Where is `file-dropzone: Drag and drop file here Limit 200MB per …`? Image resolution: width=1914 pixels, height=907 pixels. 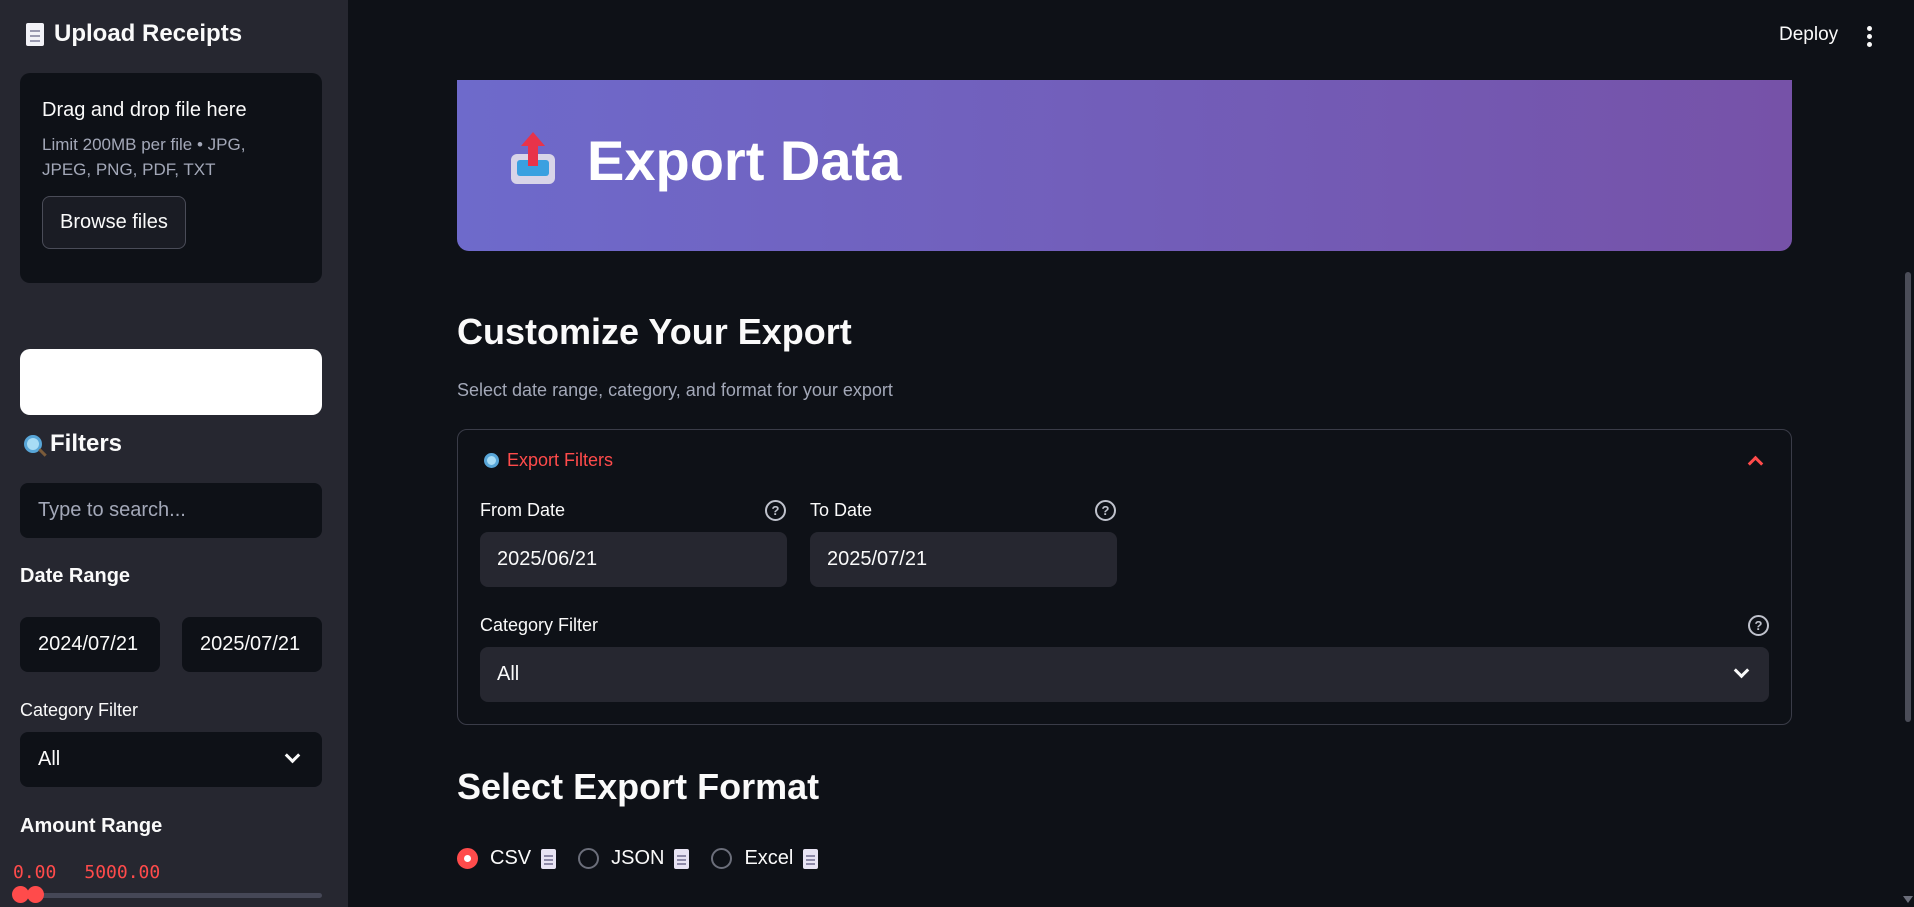
file-dropzone: Drag and drop file here Limit 200MB per … is located at coordinates (171, 178).